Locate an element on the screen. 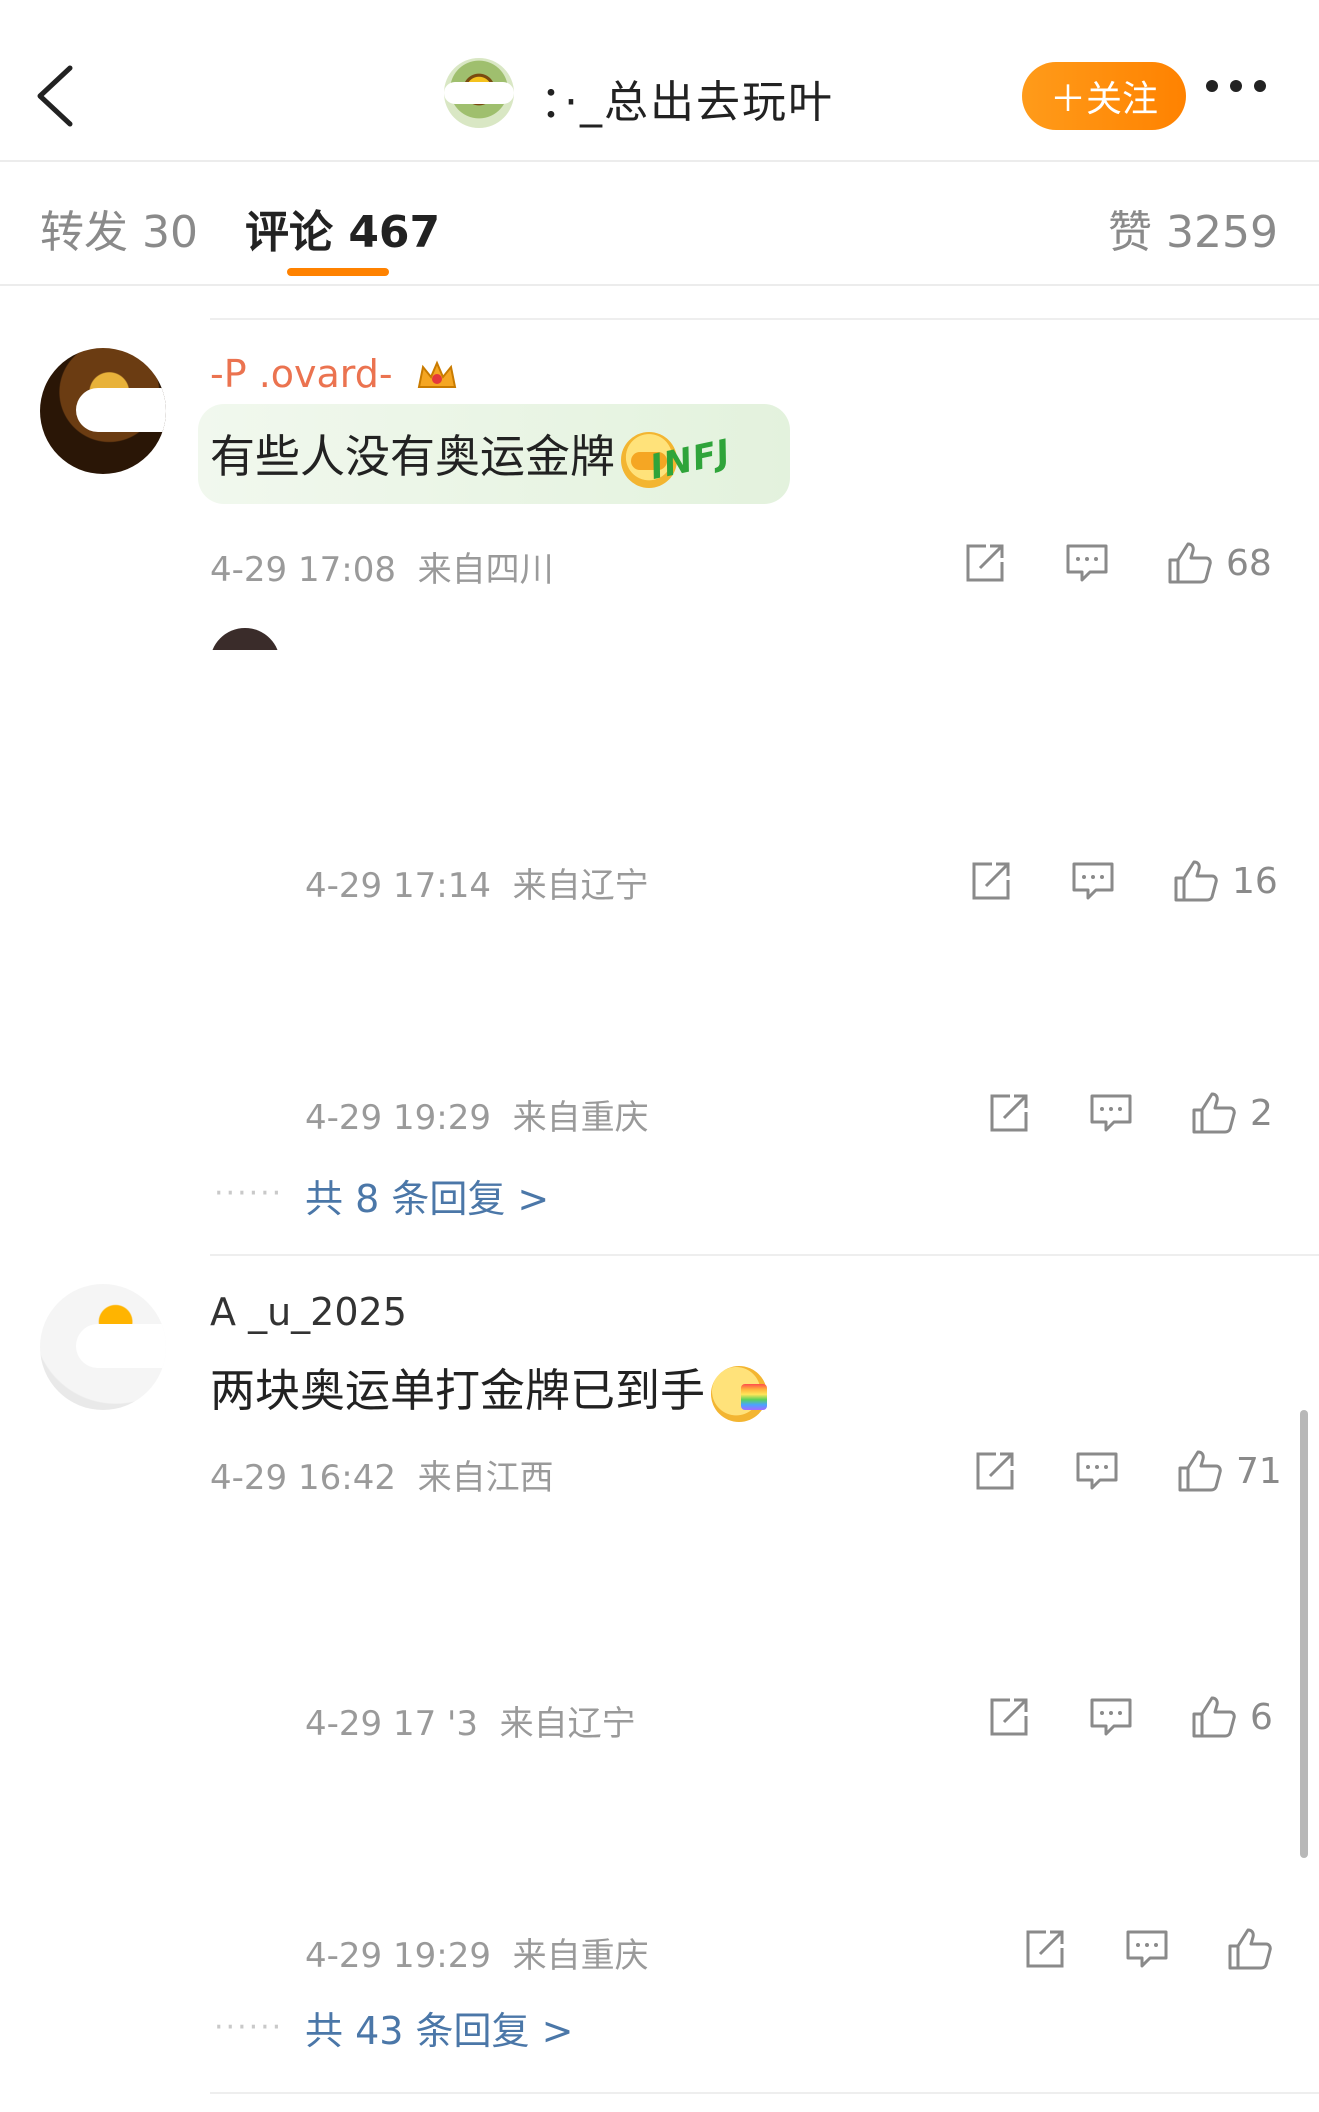 Image resolution: width=1319 pixels, height=2112 pixels. author-avatar is located at coordinates (479, 93).